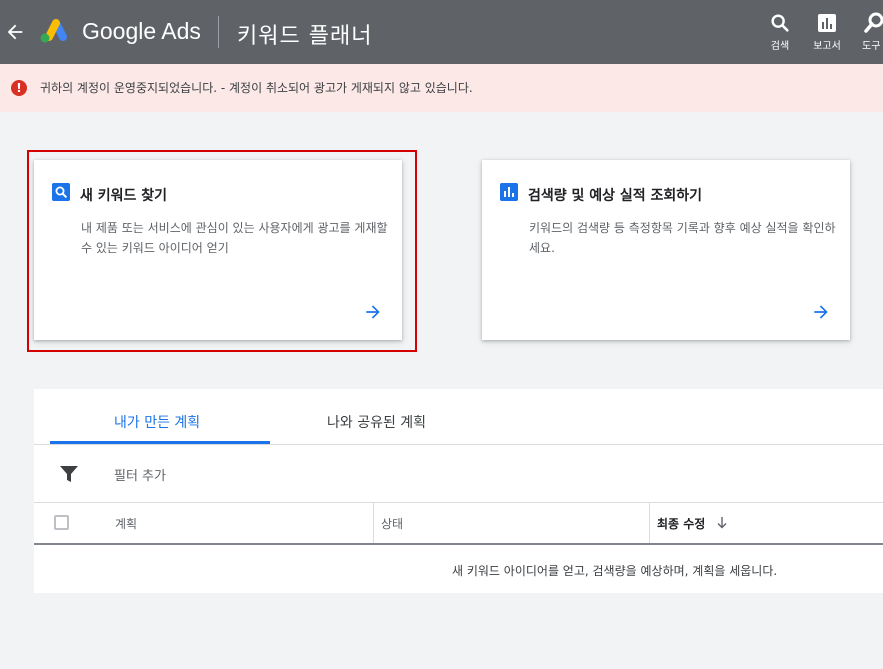 The image size is (883, 669). I want to click on google-ads-logo-icon, so click(53, 31).